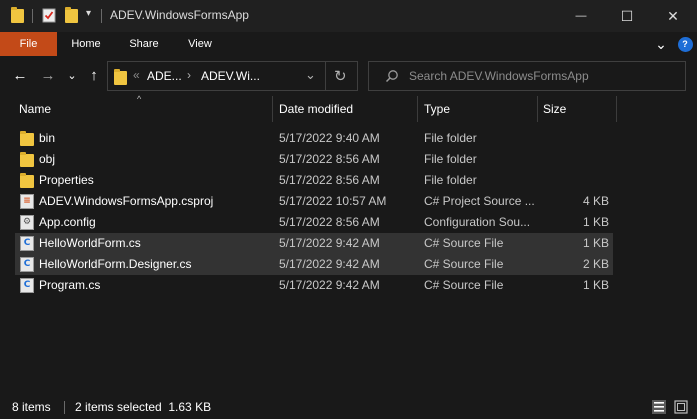 This screenshot has height=419, width=697. Describe the element at coordinates (143, 407) in the screenshot. I see `selection-info: 2 items selected 1.63 KB` at that location.